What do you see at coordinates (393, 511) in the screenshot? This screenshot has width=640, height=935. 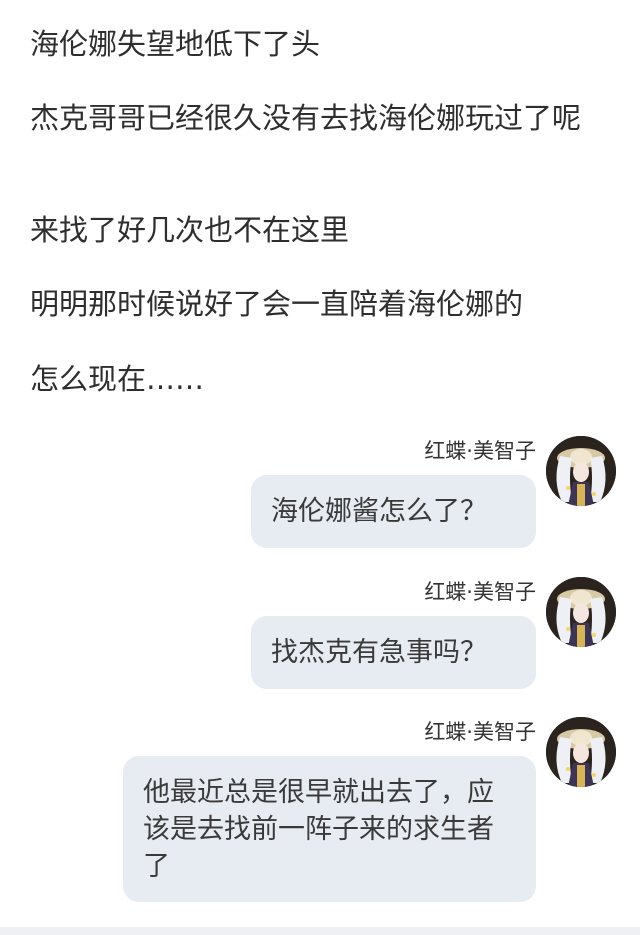 I see `message-bubble: 海伦娜酱怎么了？` at bounding box center [393, 511].